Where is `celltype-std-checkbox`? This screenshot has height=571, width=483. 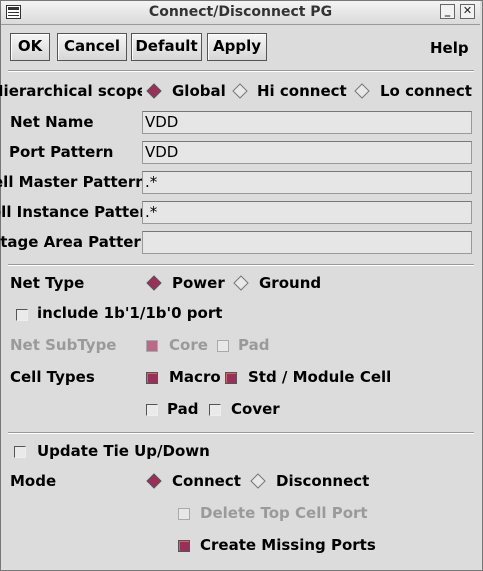
celltype-std-checkbox is located at coordinates (231, 378).